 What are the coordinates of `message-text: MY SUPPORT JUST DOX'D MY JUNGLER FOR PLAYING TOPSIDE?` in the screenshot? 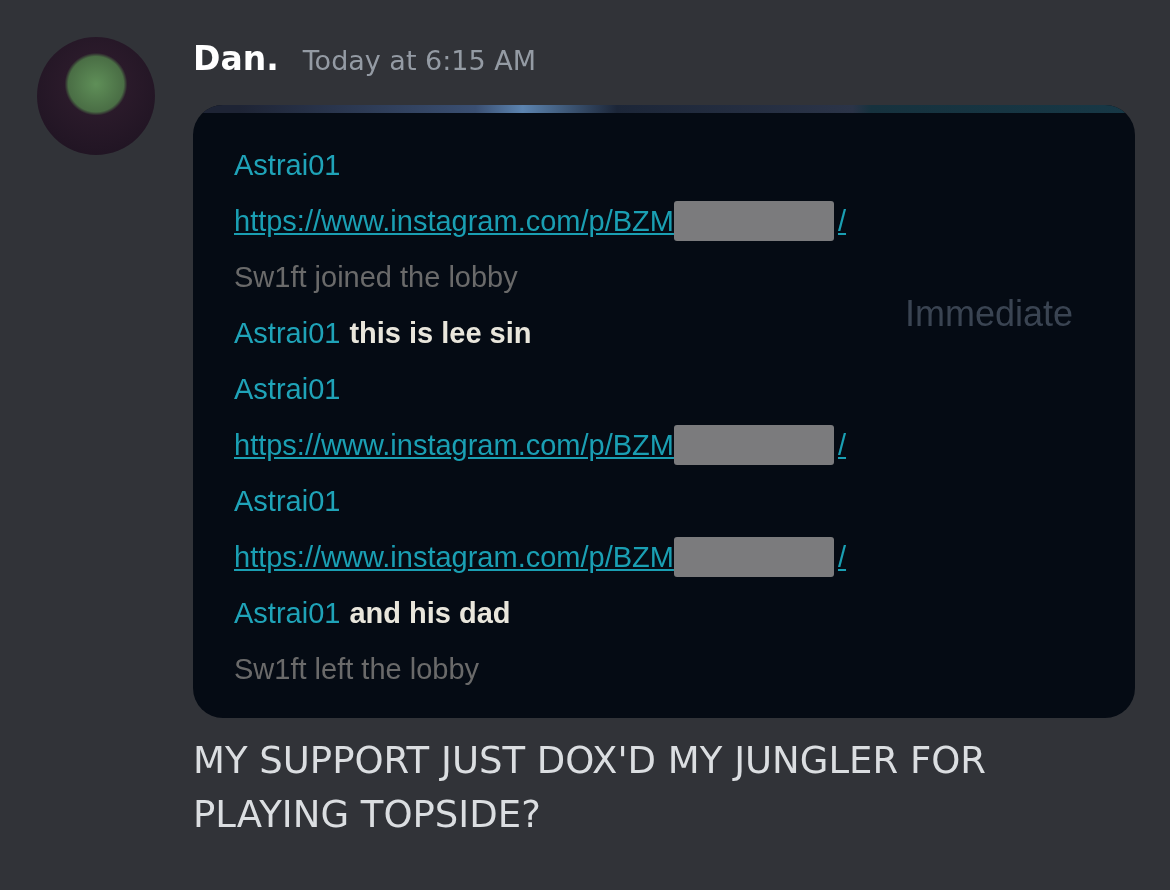 It's located at (590, 788).